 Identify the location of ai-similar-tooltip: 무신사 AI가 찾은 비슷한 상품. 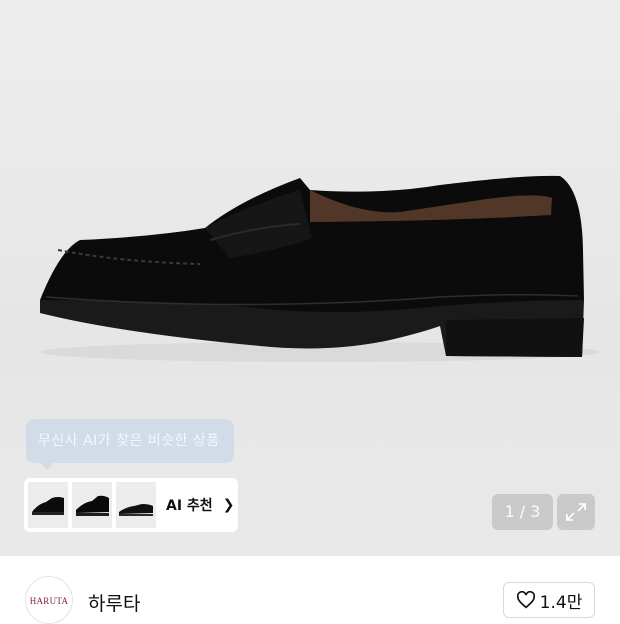
(130, 444).